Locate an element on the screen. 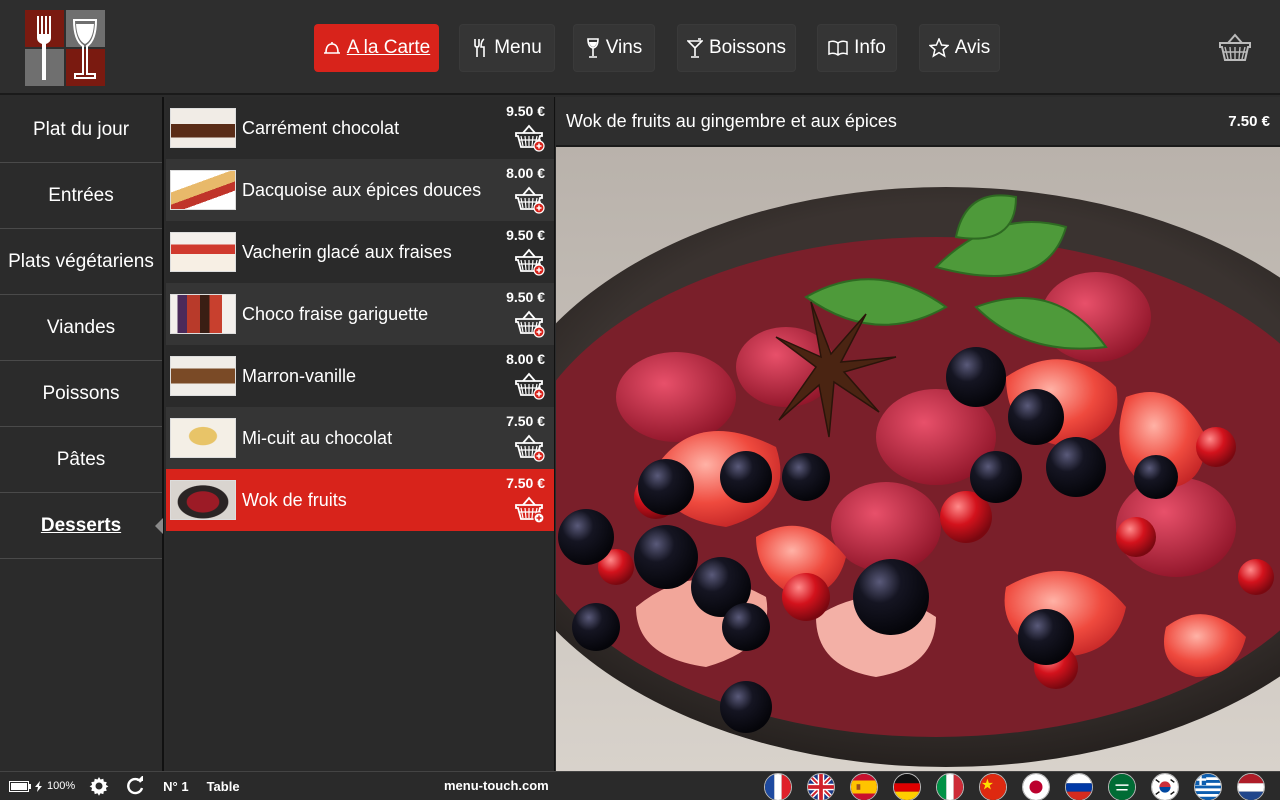  flag-it-icon is located at coordinates (950, 786).